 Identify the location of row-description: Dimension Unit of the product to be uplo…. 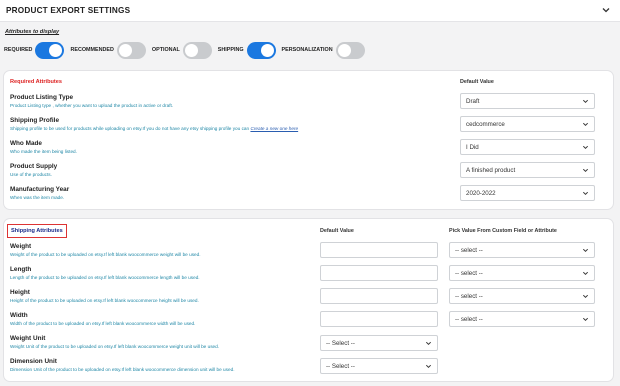
(122, 369).